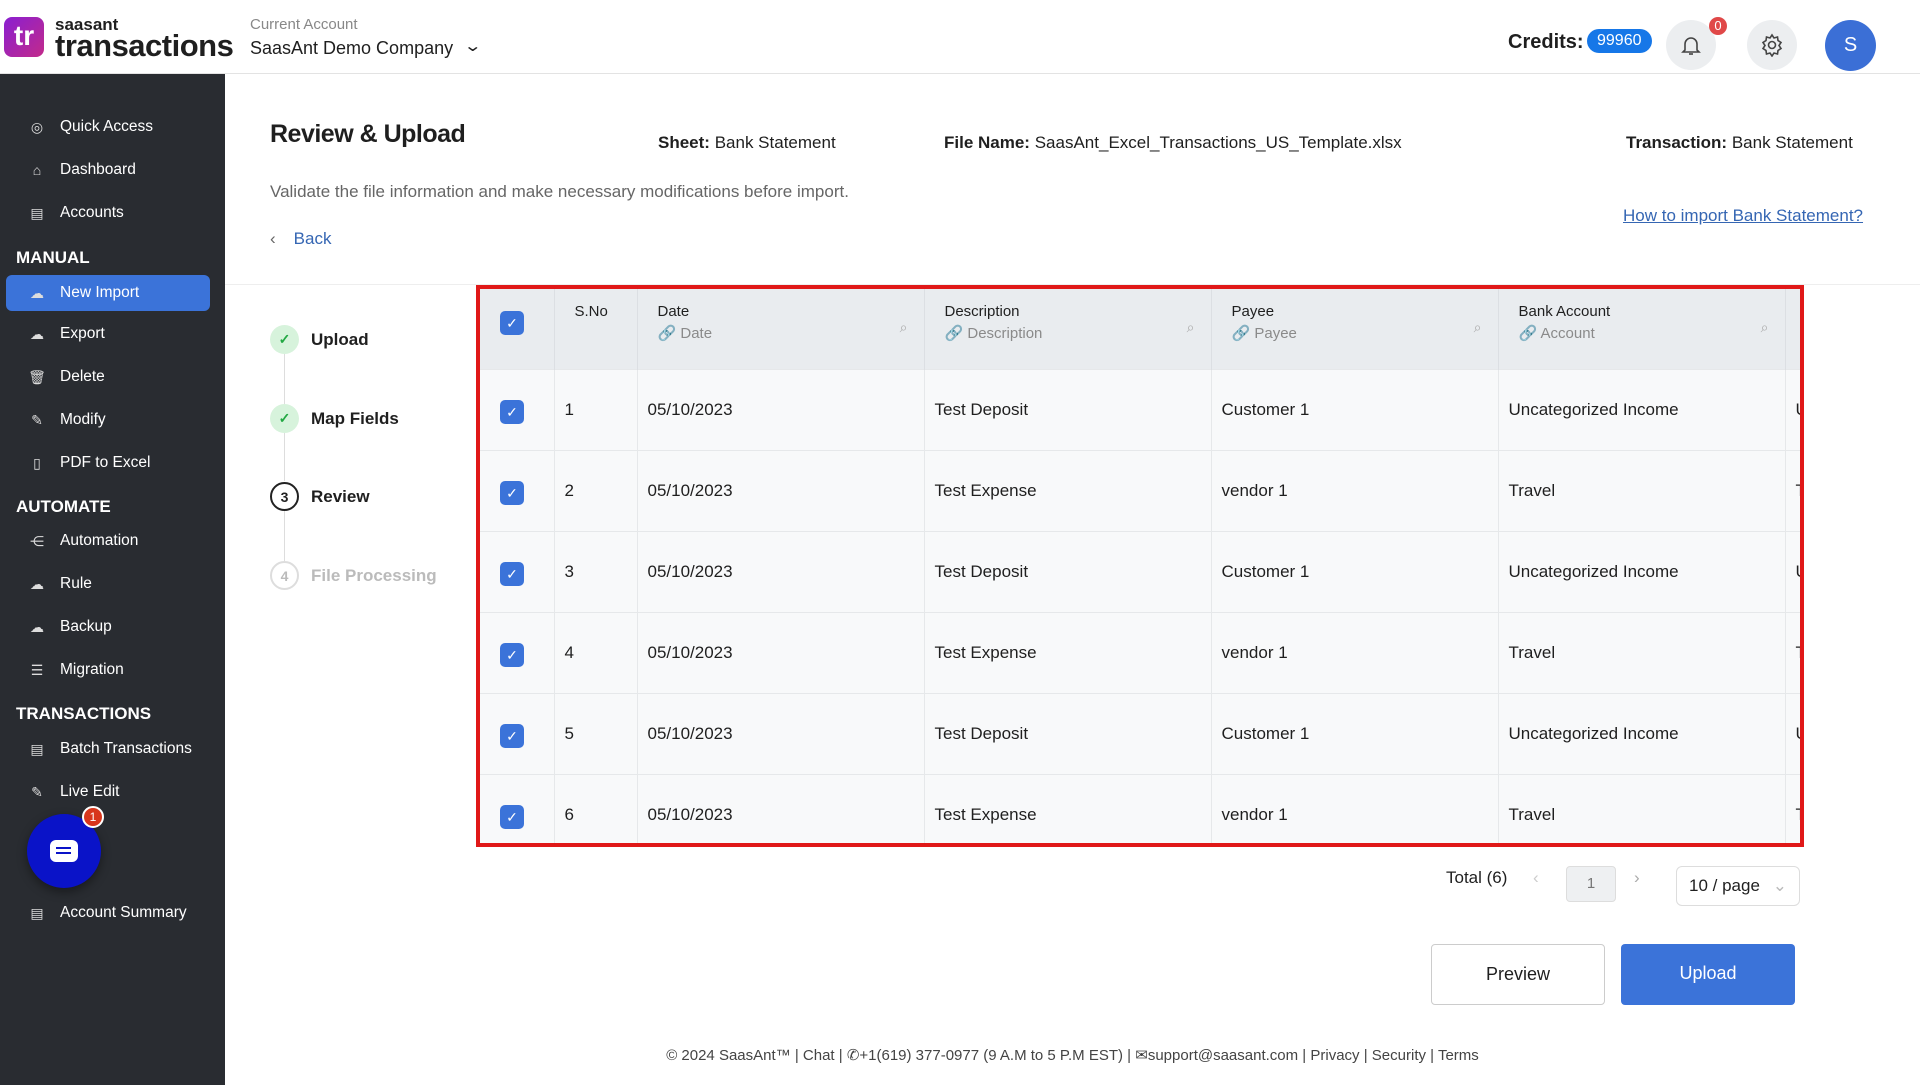  What do you see at coordinates (63, 506) in the screenshot?
I see `section-automate: AUTOMATE` at bounding box center [63, 506].